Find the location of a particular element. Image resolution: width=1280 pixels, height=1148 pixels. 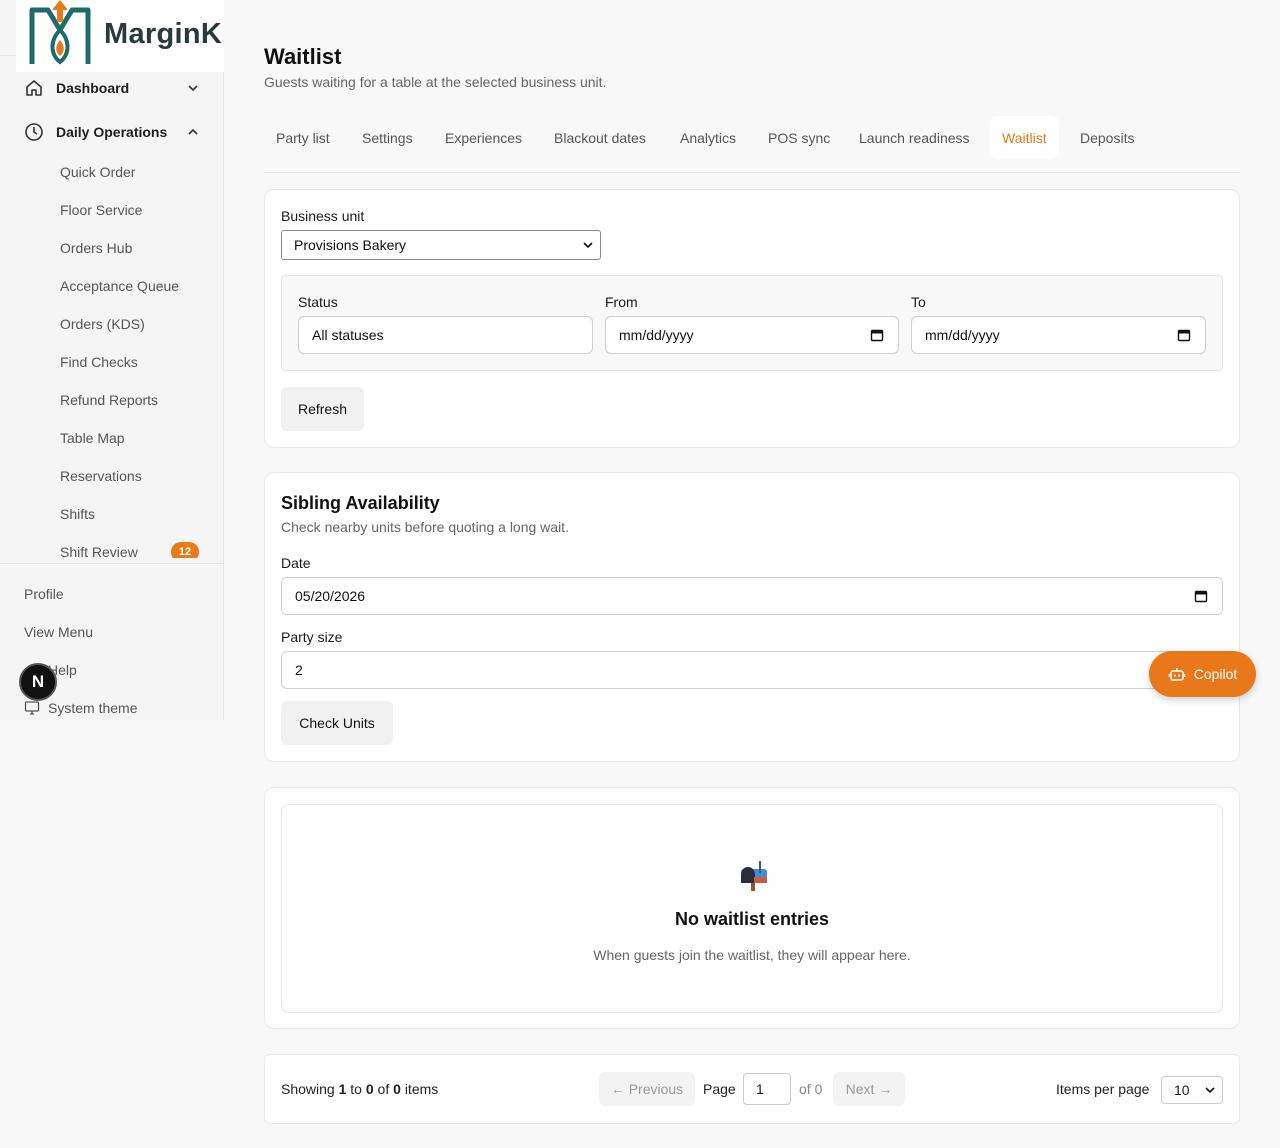

clock-icon is located at coordinates (34, 132).